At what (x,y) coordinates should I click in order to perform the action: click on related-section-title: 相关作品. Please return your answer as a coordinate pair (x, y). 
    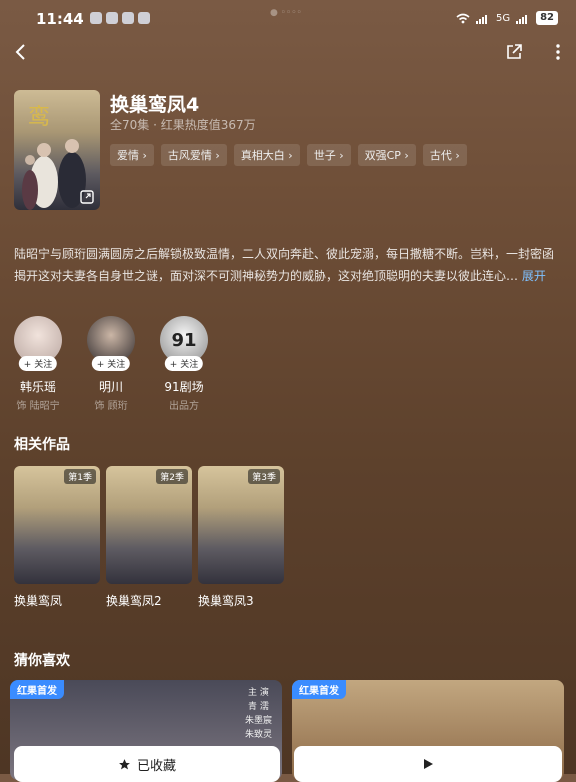
    Looking at the image, I should click on (42, 445).